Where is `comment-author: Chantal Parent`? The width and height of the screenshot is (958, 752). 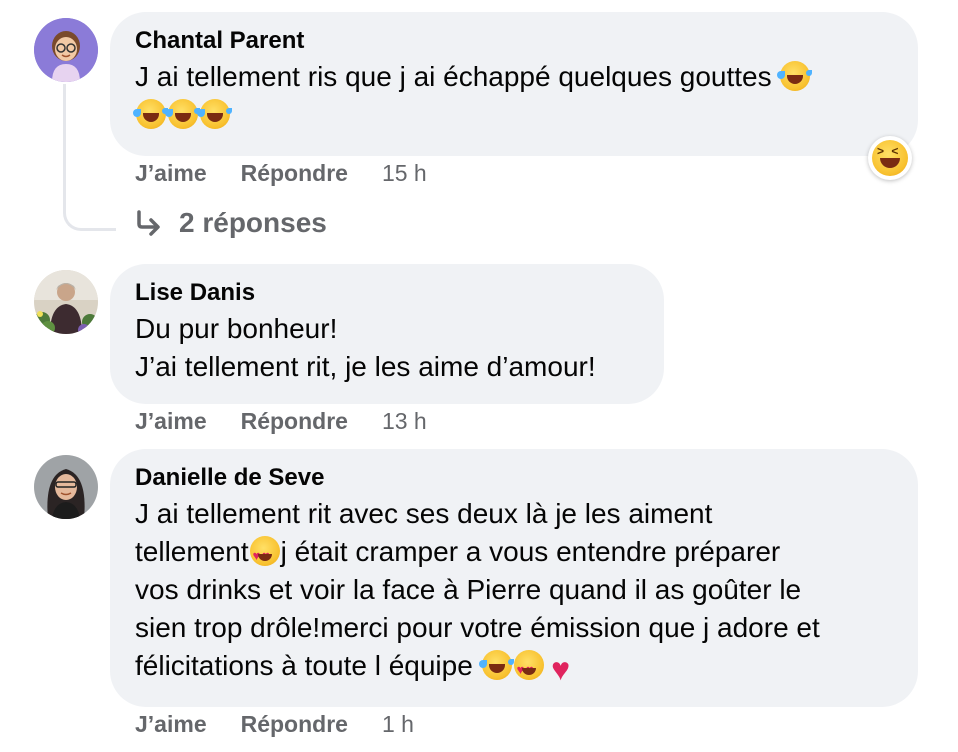 comment-author: Chantal Parent is located at coordinates (513, 41).